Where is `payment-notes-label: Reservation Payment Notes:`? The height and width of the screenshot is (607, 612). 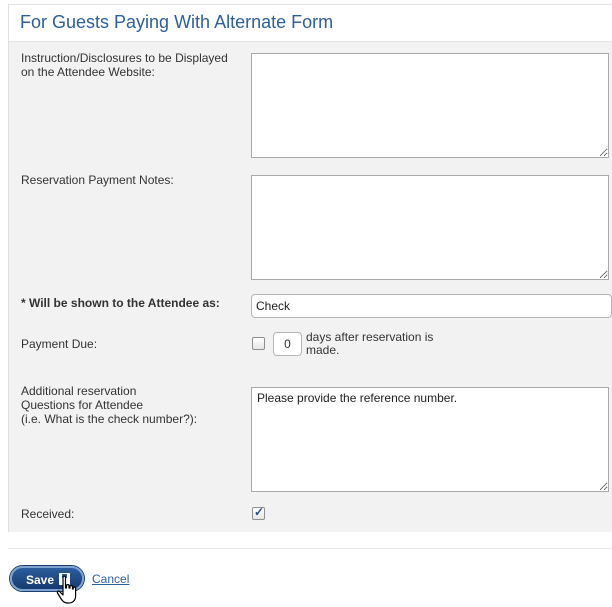
payment-notes-label: Reservation Payment Notes: is located at coordinates (97, 180).